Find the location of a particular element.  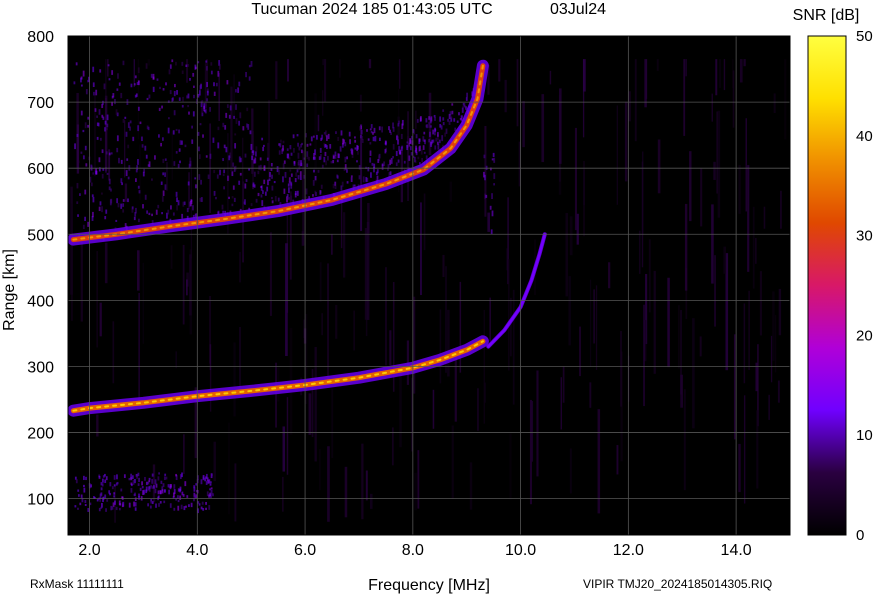

colorbar-tick-label: 10 is located at coordinates (864, 435).